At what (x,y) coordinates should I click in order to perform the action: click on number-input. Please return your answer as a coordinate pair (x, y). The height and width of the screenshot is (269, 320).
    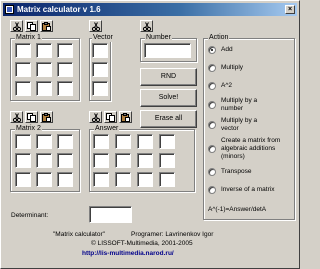
    Looking at the image, I should click on (167, 50).